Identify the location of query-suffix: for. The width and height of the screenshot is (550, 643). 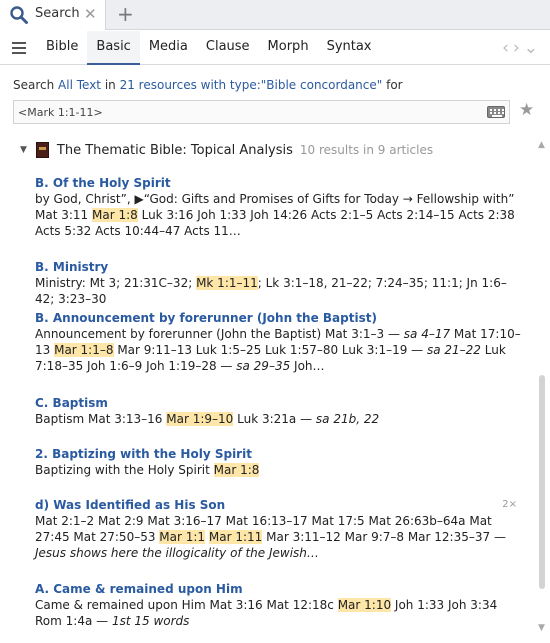
(392, 85).